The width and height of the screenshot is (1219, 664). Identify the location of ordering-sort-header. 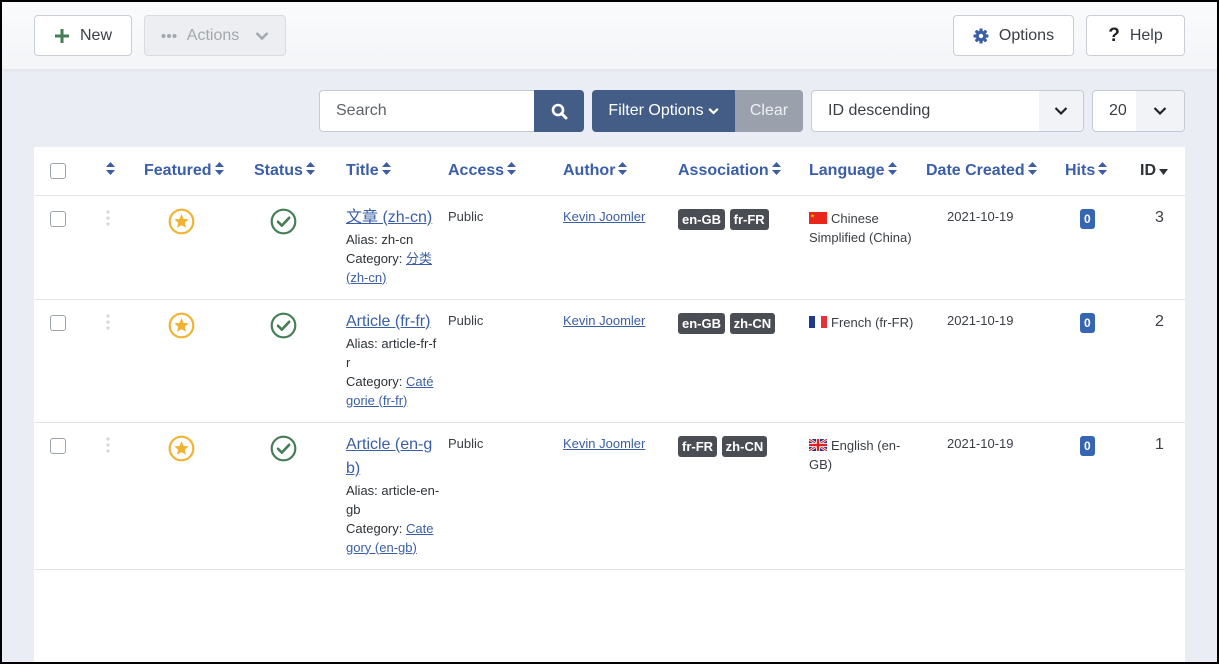
(115, 171).